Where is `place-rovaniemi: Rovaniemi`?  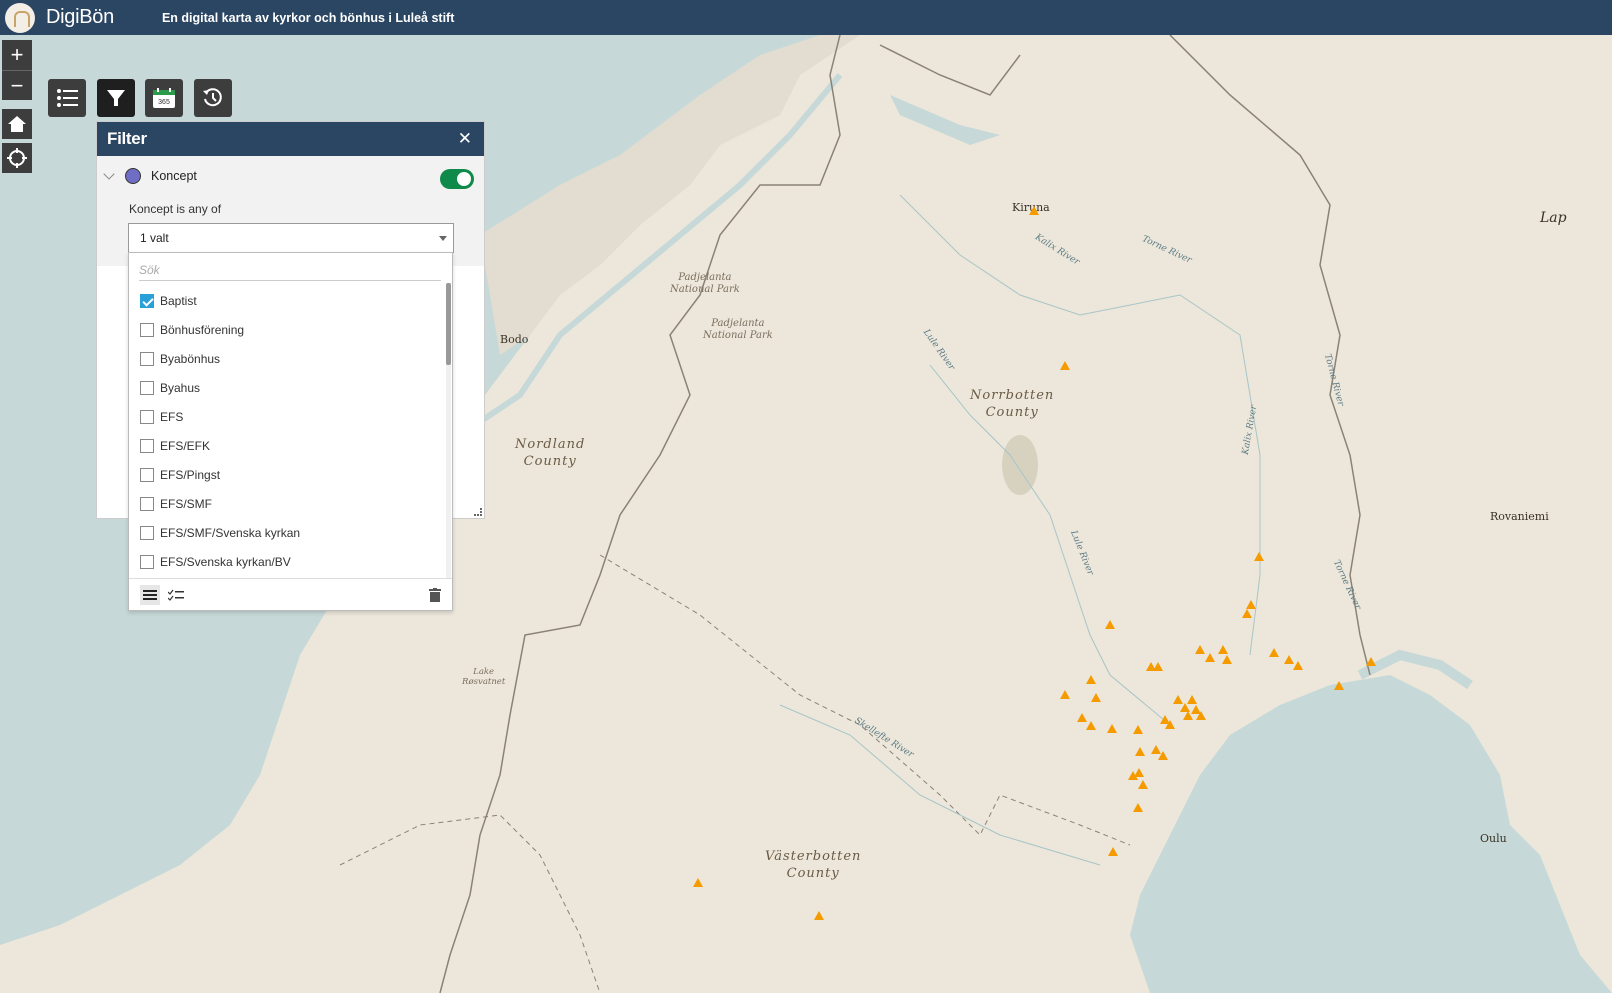
place-rovaniemi: Rovaniemi is located at coordinates (1519, 516).